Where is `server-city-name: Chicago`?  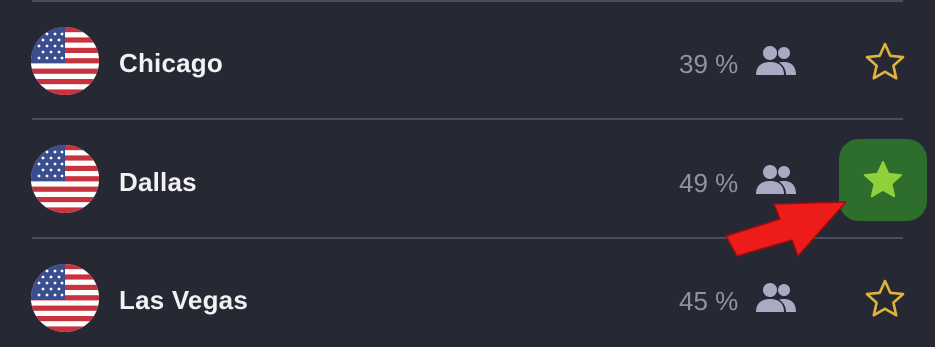
server-city-name: Chicago is located at coordinates (171, 63).